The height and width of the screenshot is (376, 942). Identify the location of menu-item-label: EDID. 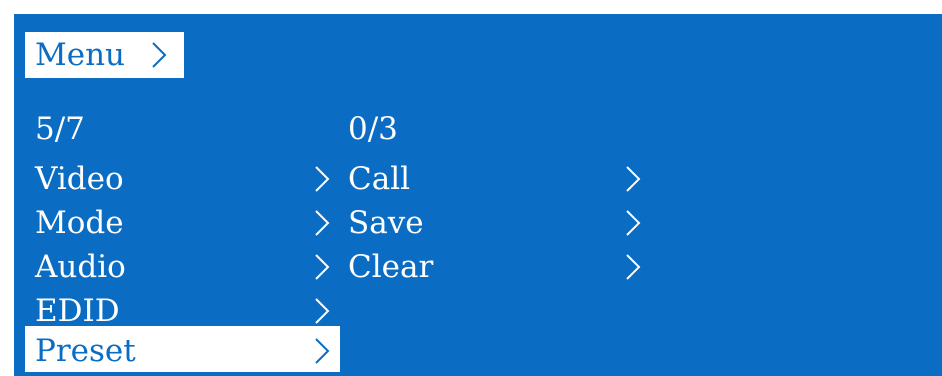
(77, 311).